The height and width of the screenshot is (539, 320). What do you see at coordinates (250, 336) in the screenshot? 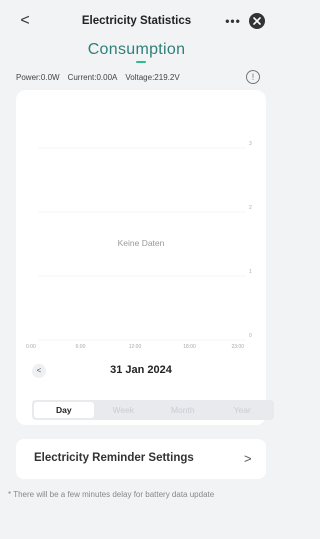
I see `y-tick-label: 0` at bounding box center [250, 336].